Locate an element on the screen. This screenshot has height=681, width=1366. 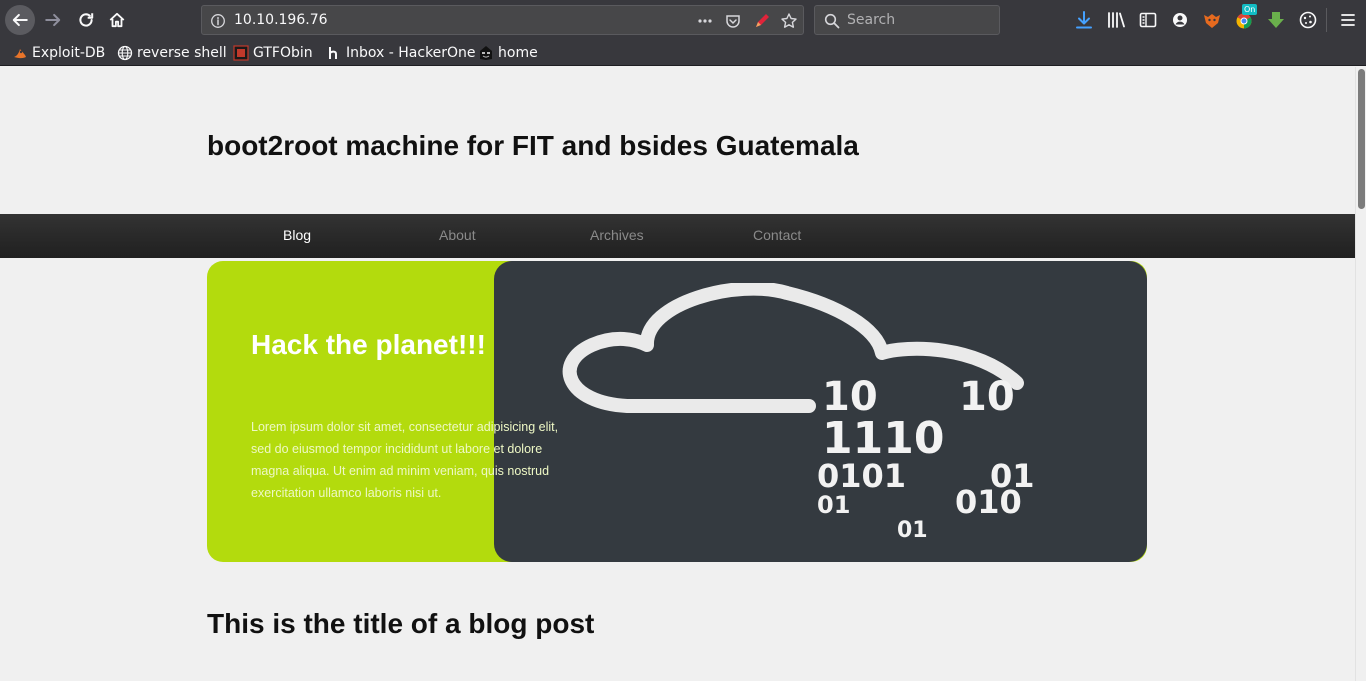
sidebar-icon is located at coordinates (1148, 20).